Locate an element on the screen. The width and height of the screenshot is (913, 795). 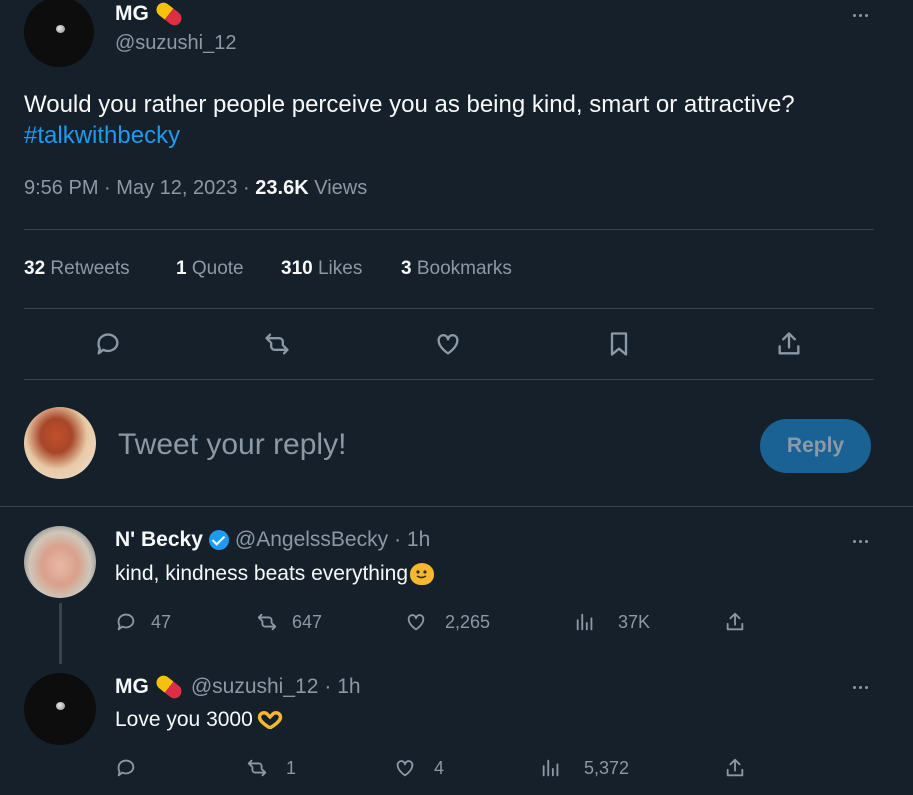
likes-stat: 310 Likes is located at coordinates (321, 269).